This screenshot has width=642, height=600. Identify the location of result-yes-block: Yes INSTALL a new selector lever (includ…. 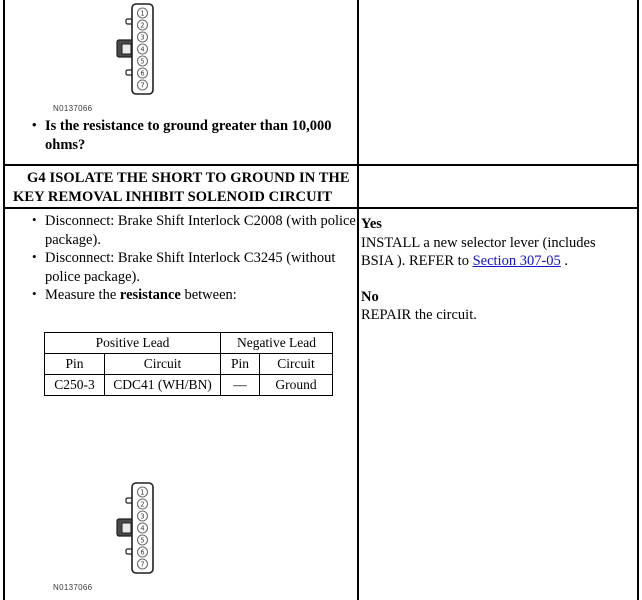
(496, 243).